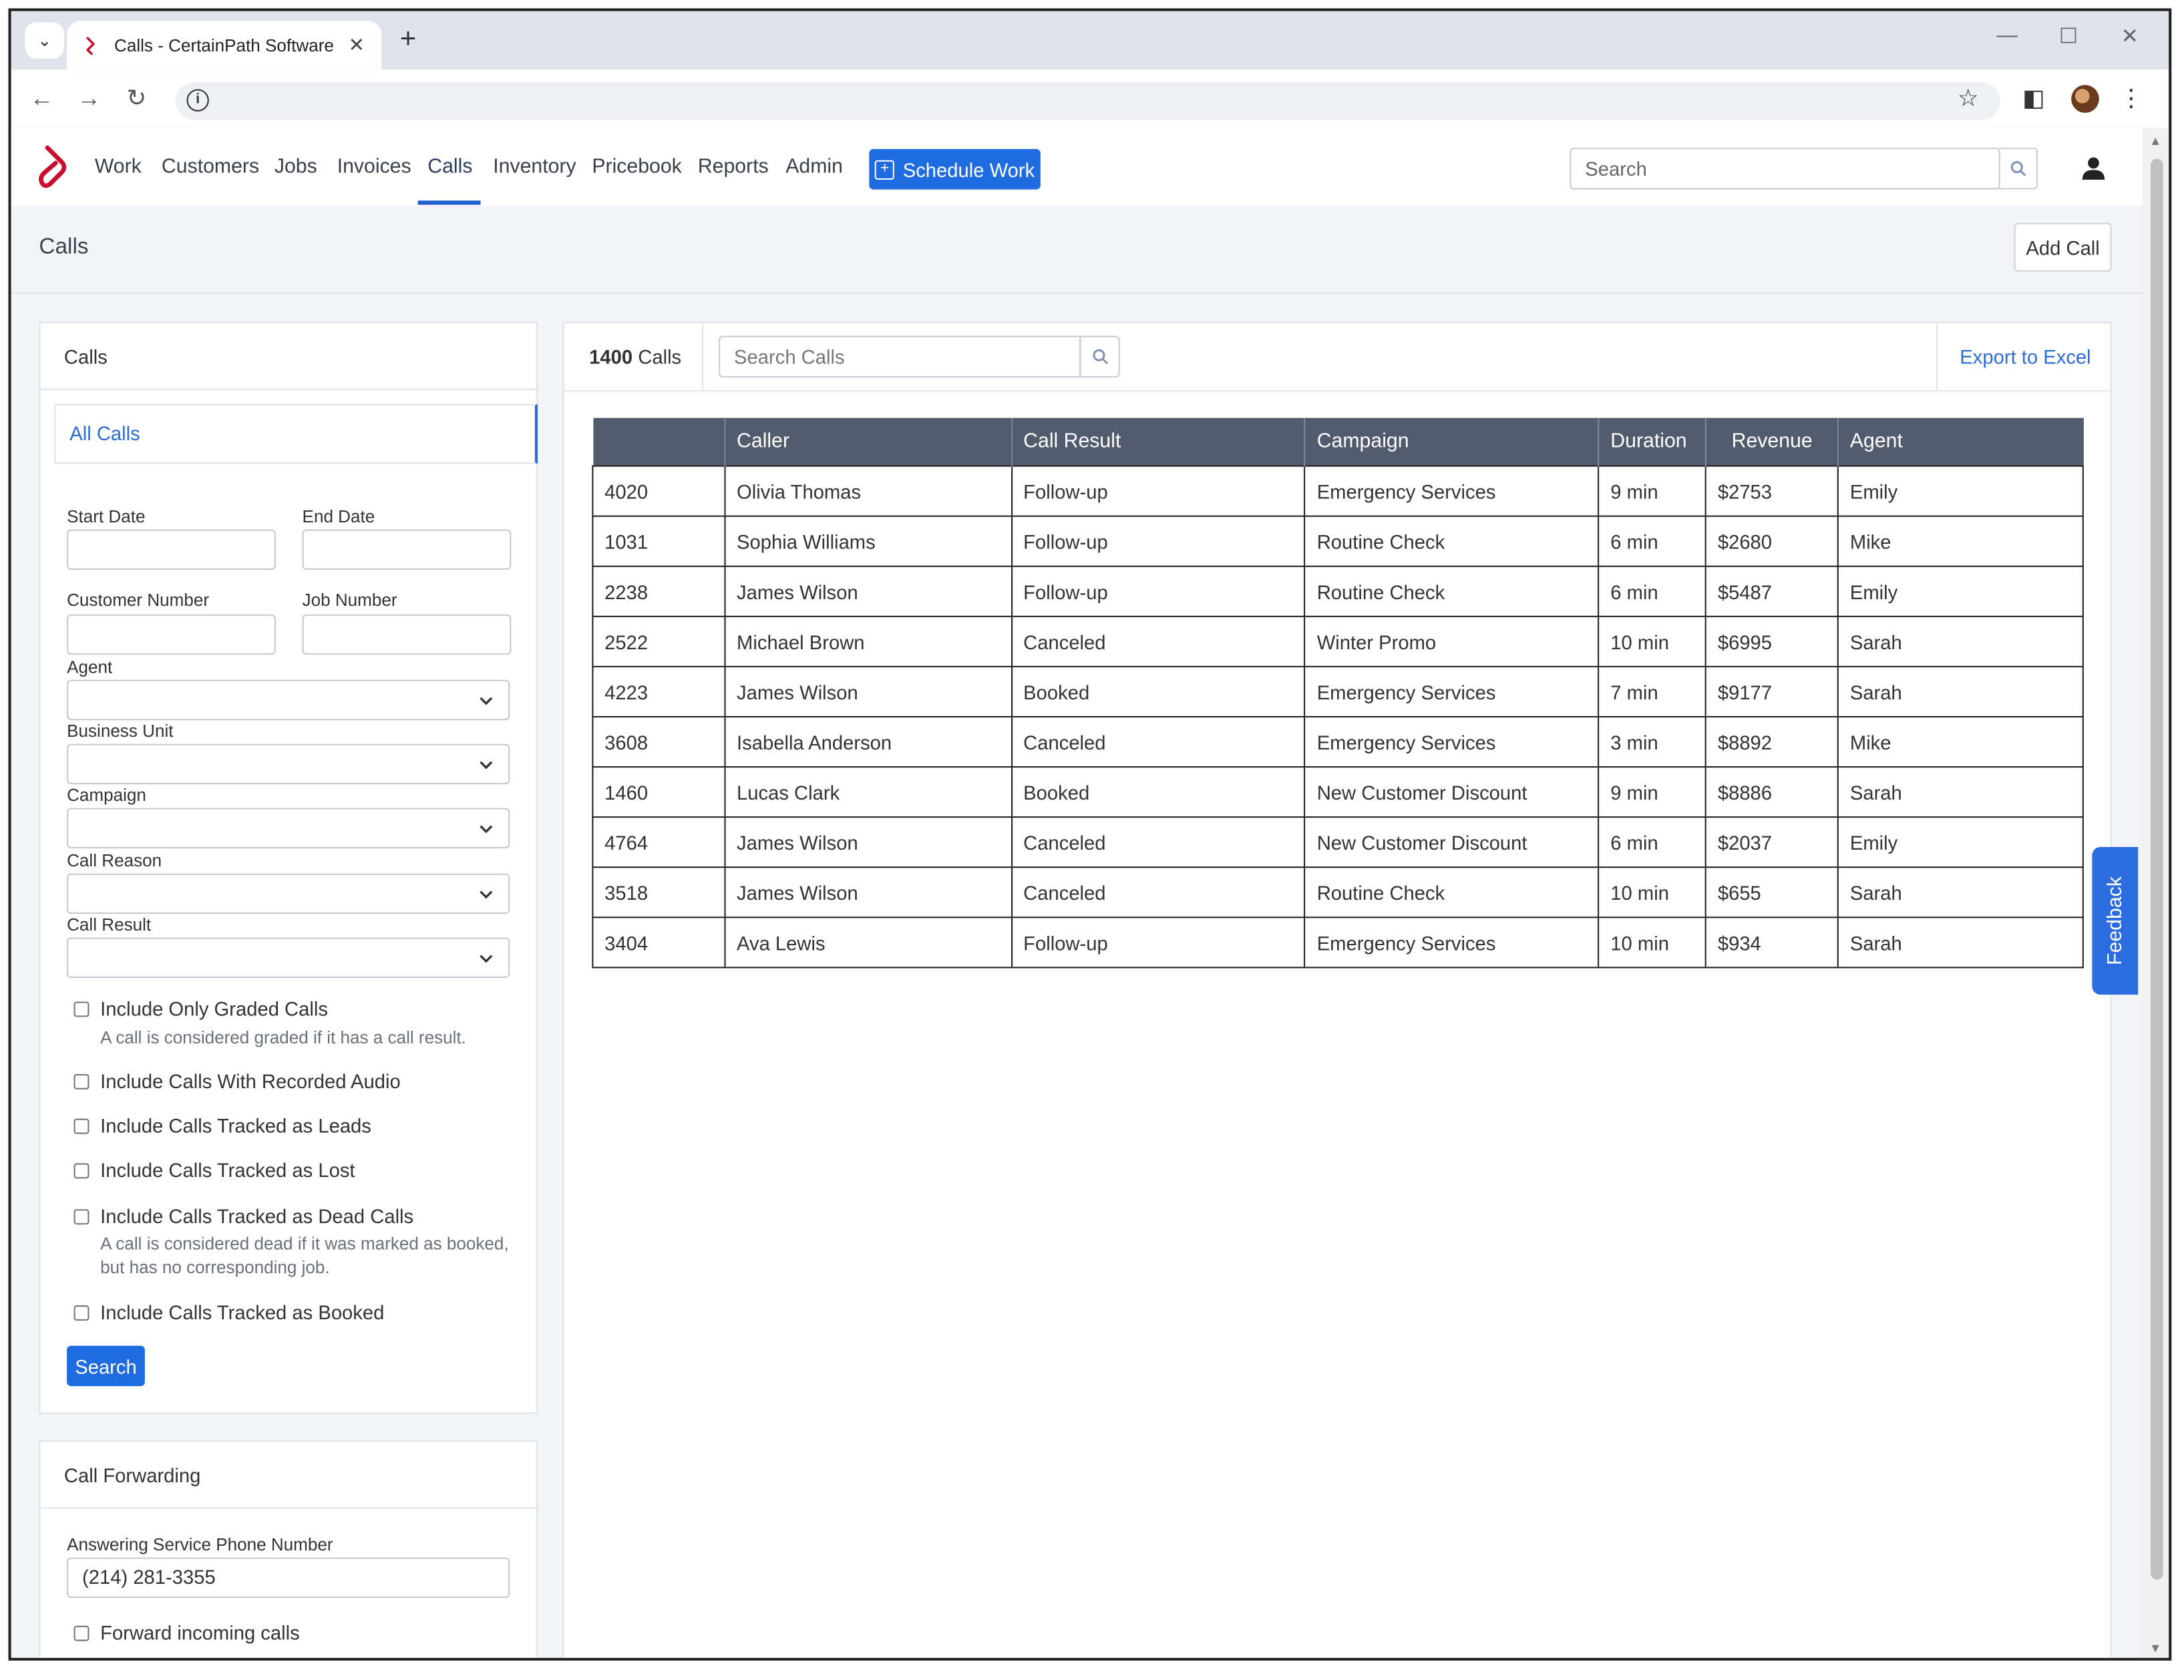  I want to click on table-cell-caller: Isabella Anderson, so click(868, 741).